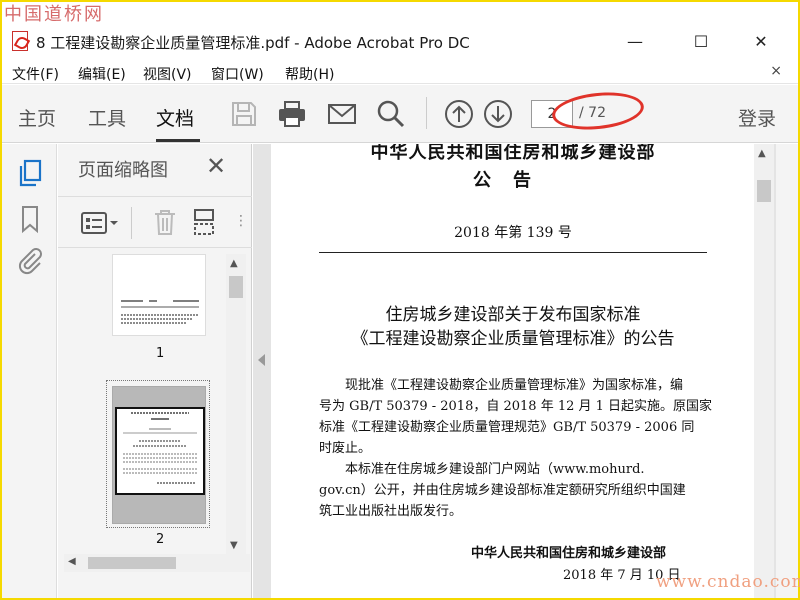  What do you see at coordinates (72, 561) in the screenshot?
I see `scroll-left-icon: ◀` at bounding box center [72, 561].